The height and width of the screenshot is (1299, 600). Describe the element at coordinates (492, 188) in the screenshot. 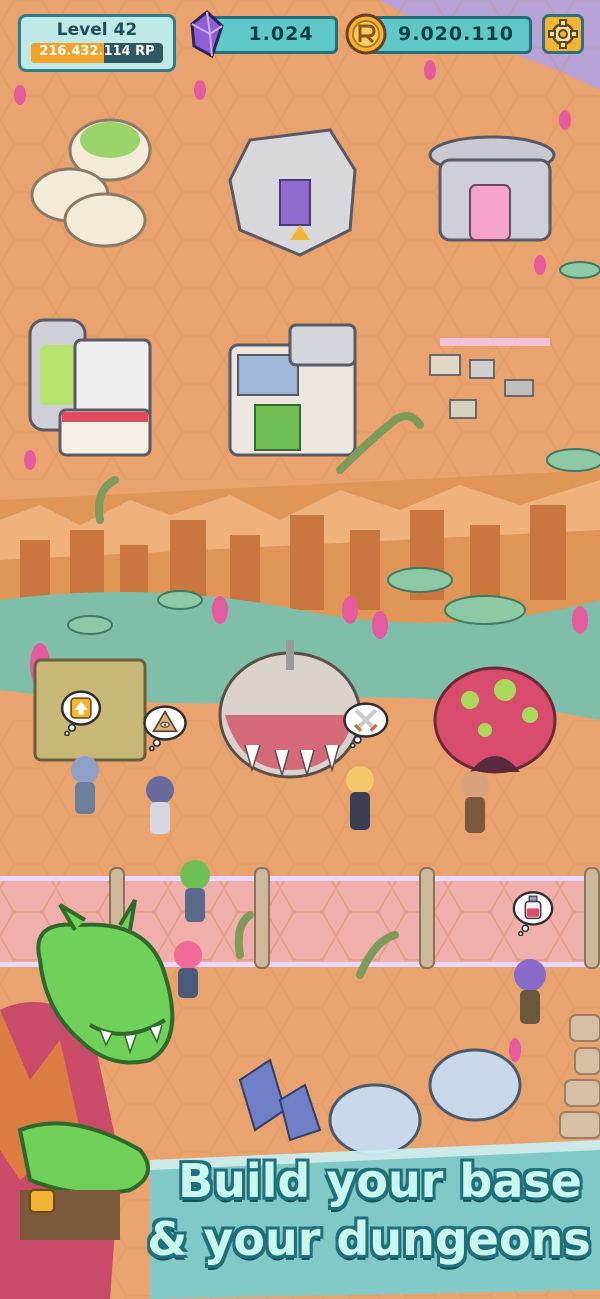

I see `clone-lab` at that location.